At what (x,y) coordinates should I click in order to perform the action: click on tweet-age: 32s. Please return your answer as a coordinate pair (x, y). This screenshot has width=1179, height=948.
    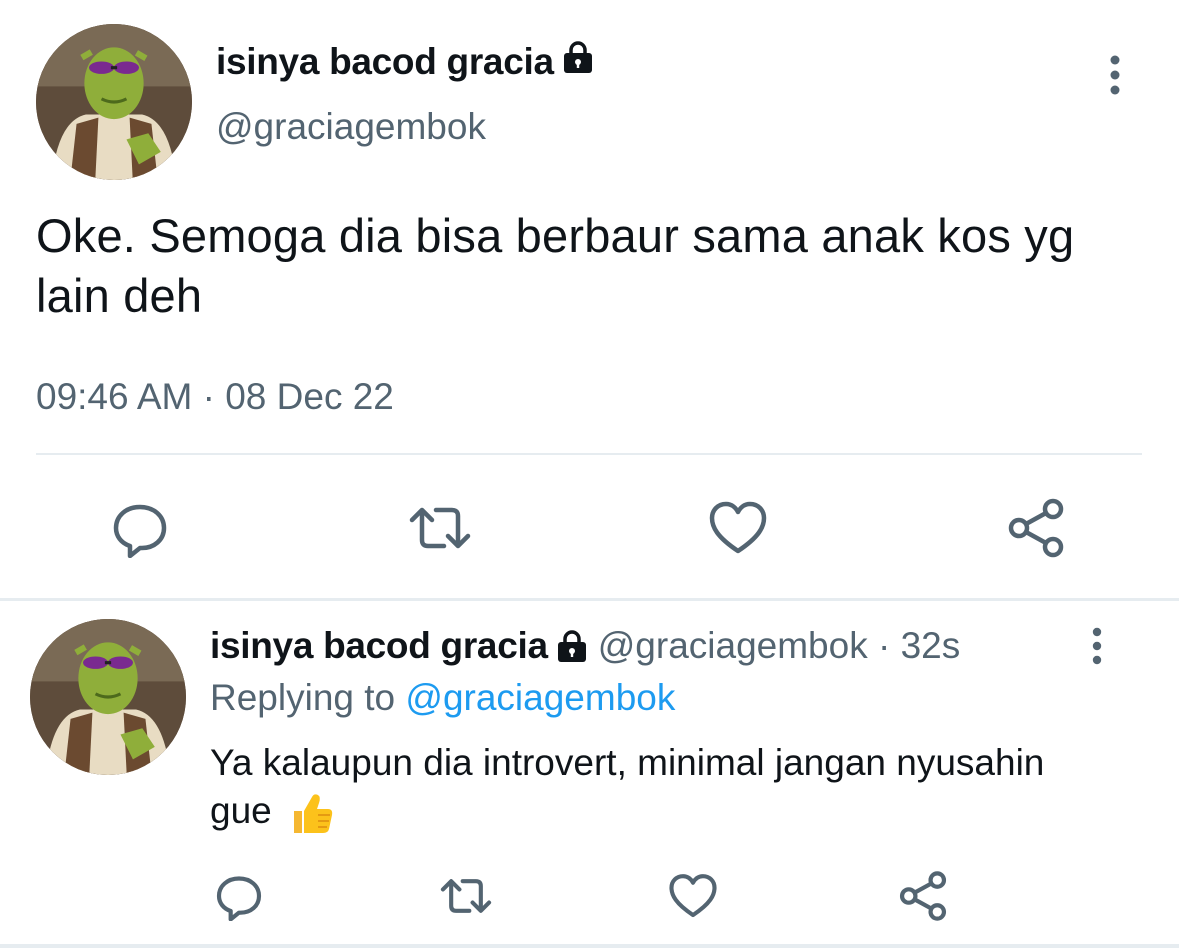
    Looking at the image, I should click on (931, 646).